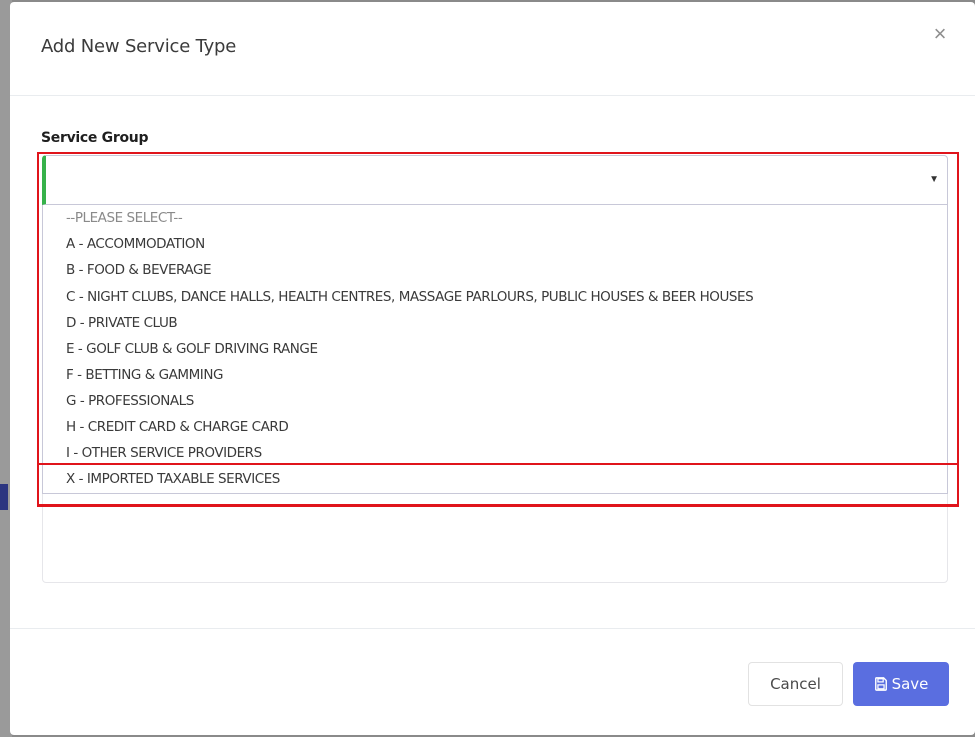  I want to click on modal-header: Add New Service Type ×, so click(492, 49).